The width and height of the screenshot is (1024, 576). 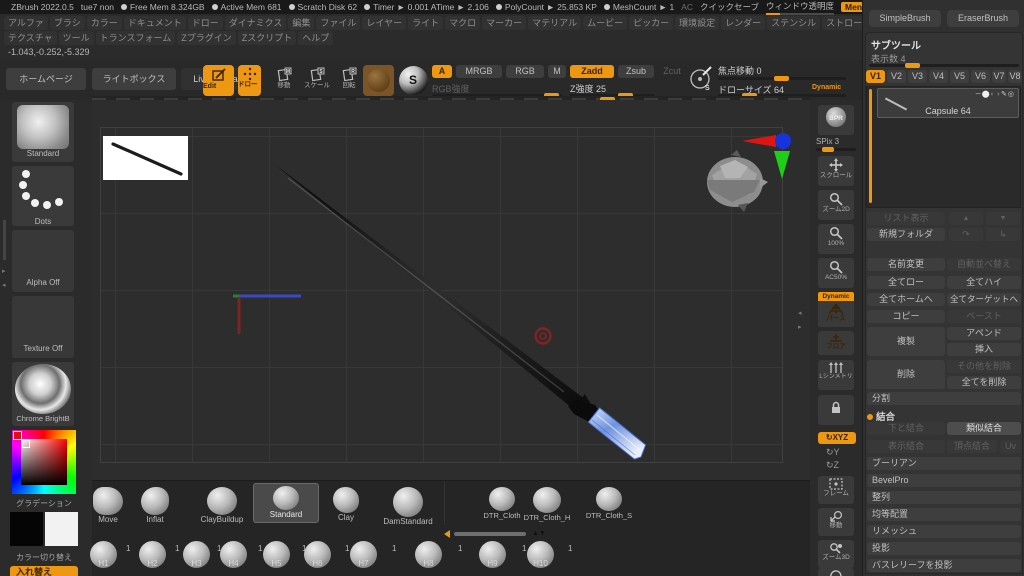 What do you see at coordinates (743, 23) in the screenshot?
I see `menu-render: レンダー` at bounding box center [743, 23].